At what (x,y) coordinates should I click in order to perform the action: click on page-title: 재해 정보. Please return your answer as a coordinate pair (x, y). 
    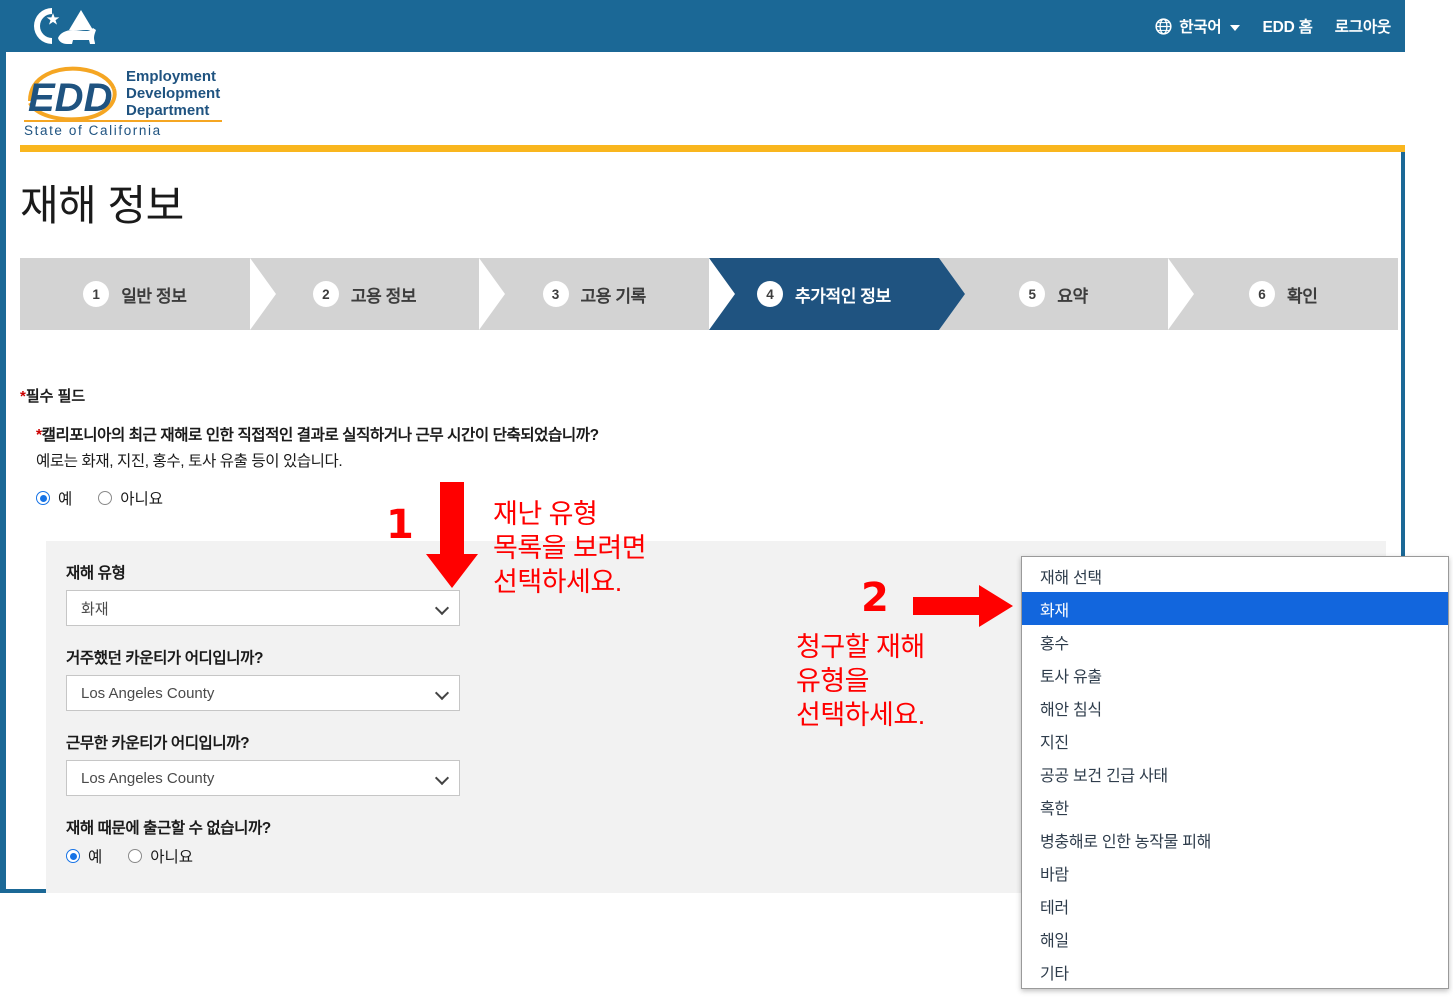
    Looking at the image, I should click on (102, 205).